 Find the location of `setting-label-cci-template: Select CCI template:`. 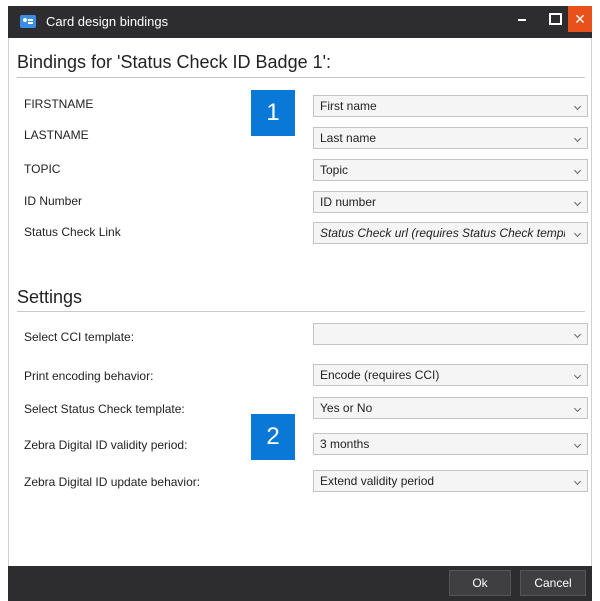

setting-label-cci-template: Select CCI template: is located at coordinates (79, 337).